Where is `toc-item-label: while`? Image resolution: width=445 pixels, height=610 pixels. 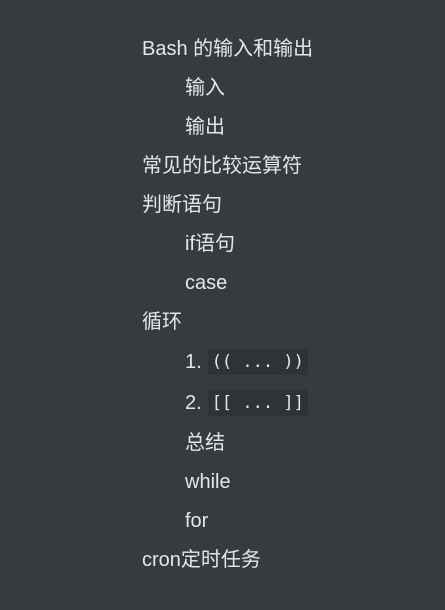
toc-item-label: while is located at coordinates (208, 482).